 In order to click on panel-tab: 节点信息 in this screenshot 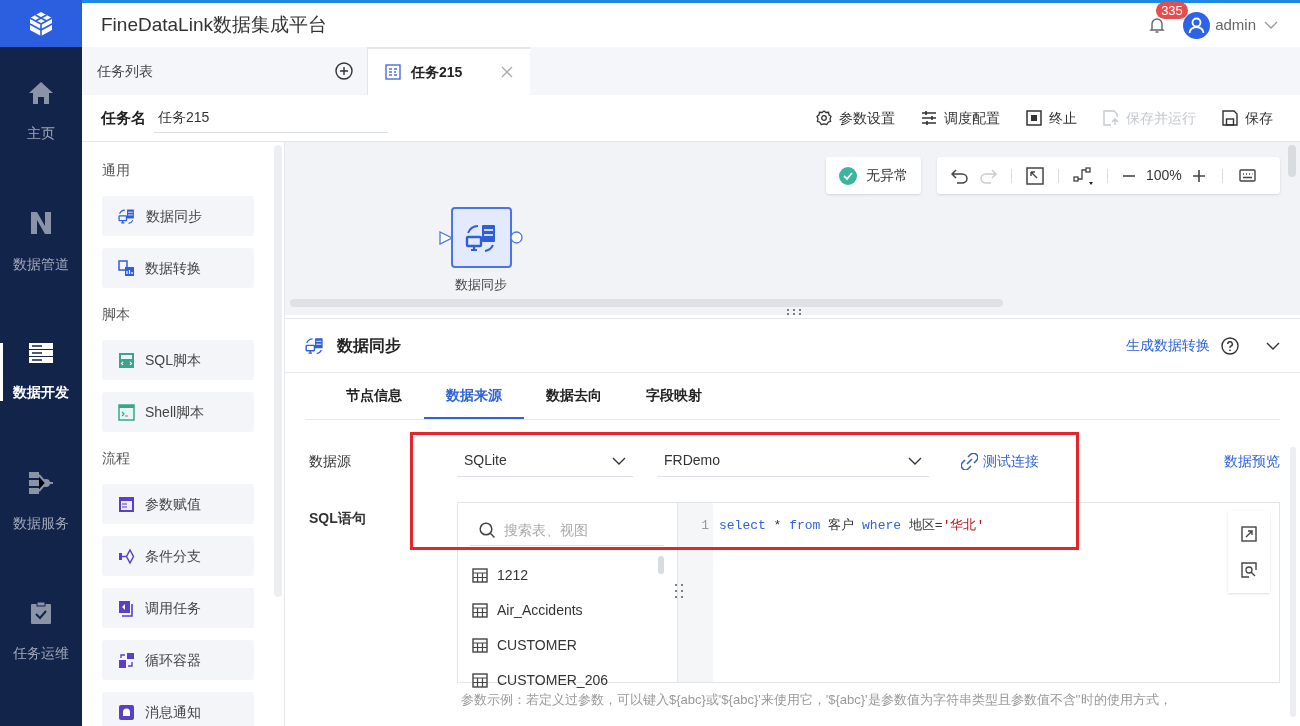, I will do `click(374, 396)`.